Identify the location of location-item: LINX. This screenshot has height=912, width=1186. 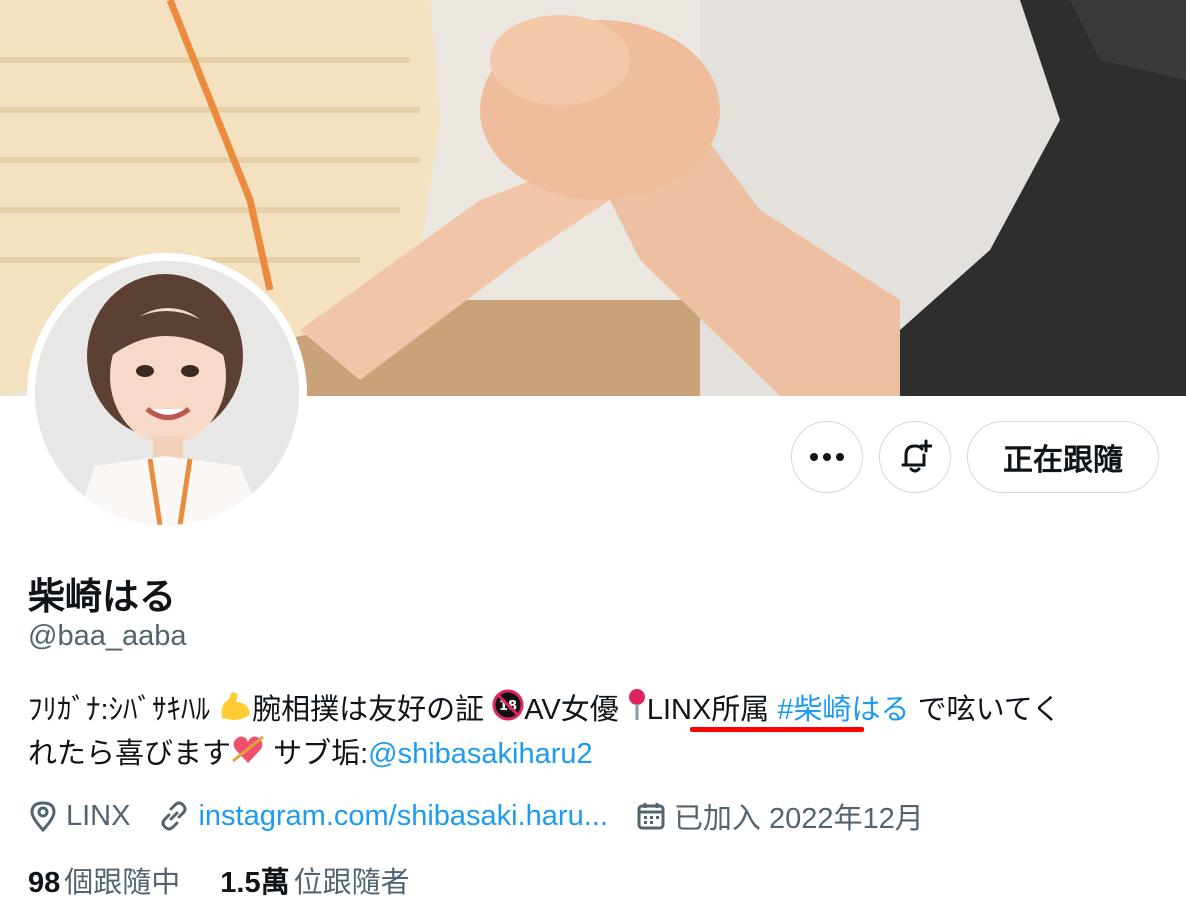
(79, 816).